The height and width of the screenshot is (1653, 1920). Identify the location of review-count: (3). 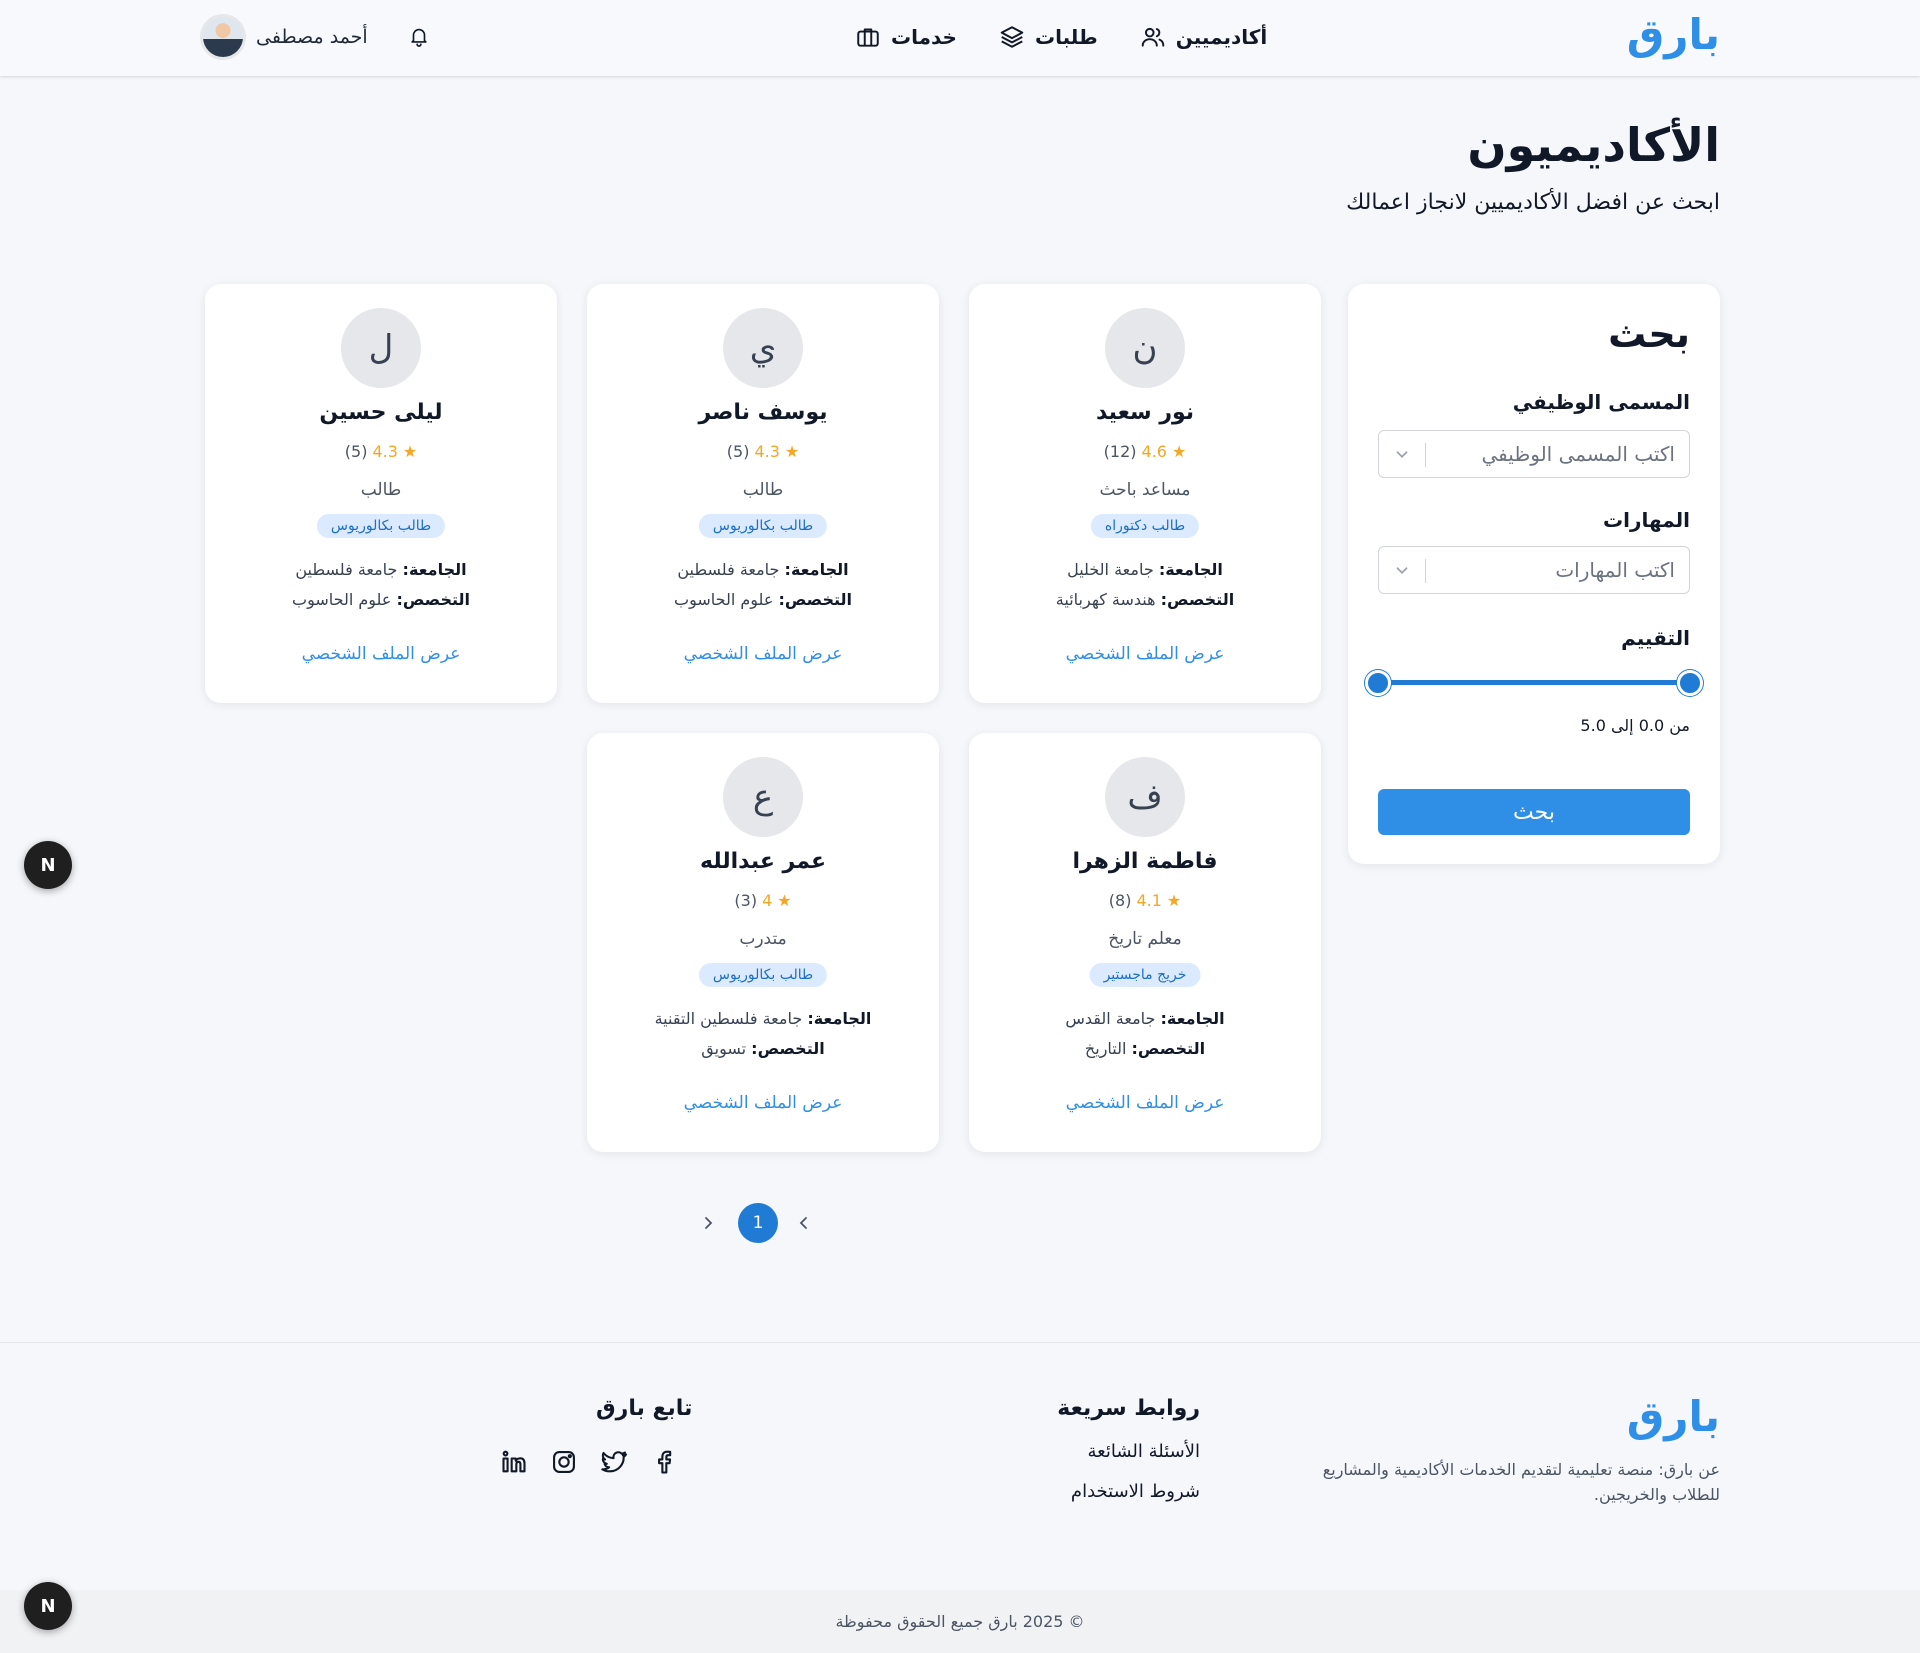
(746, 900).